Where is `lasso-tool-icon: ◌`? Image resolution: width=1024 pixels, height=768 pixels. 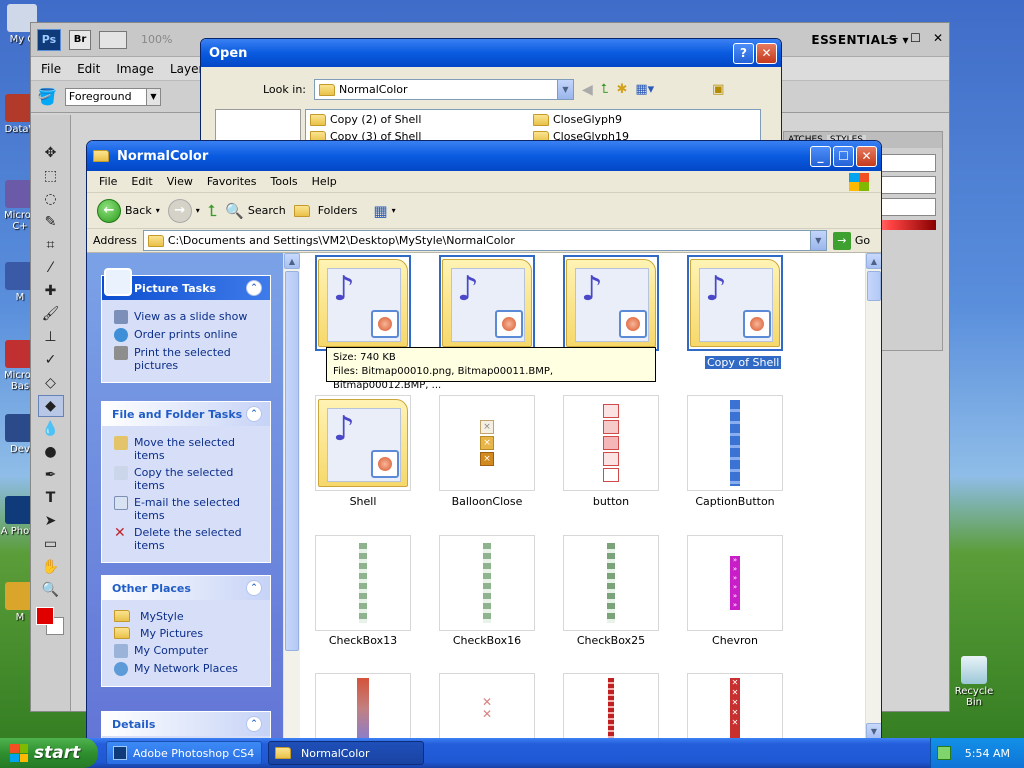
lasso-tool-icon: ◌ is located at coordinates (51, 199).